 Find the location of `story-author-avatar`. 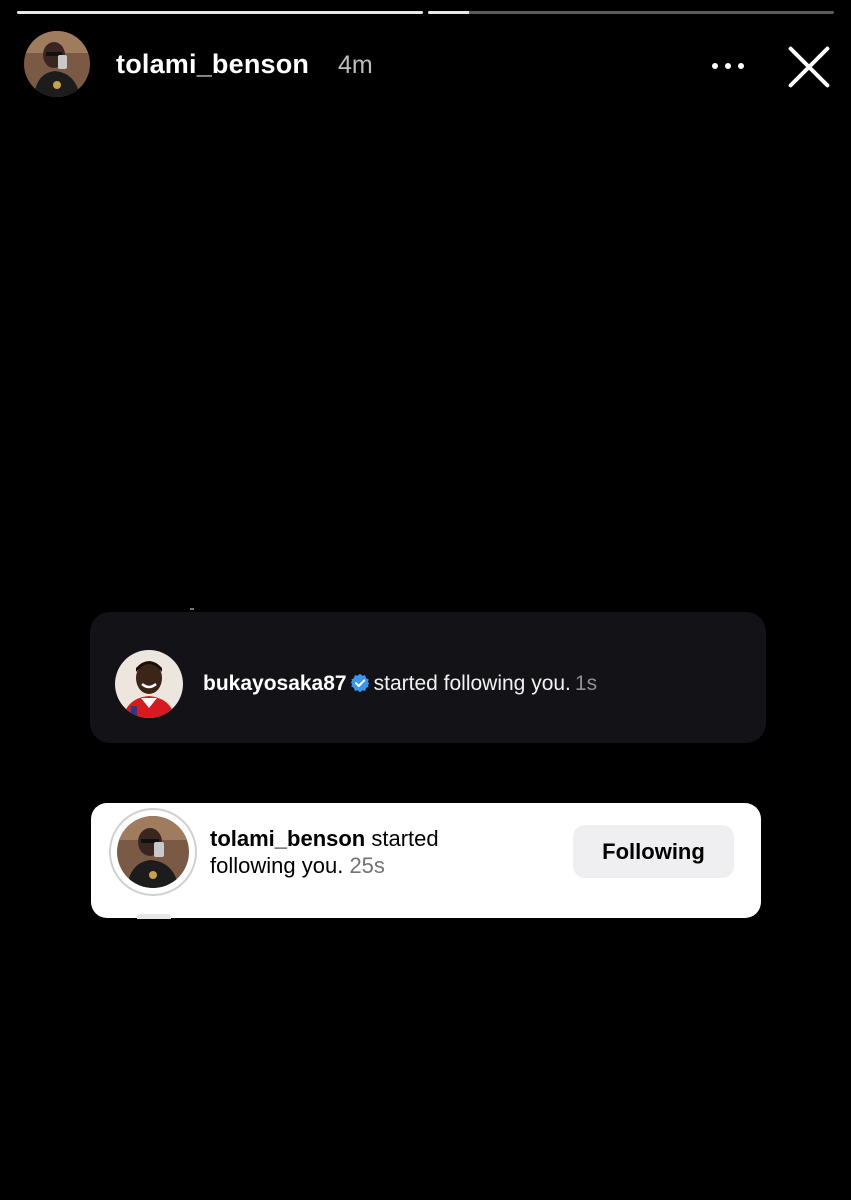

story-author-avatar is located at coordinates (57, 64).